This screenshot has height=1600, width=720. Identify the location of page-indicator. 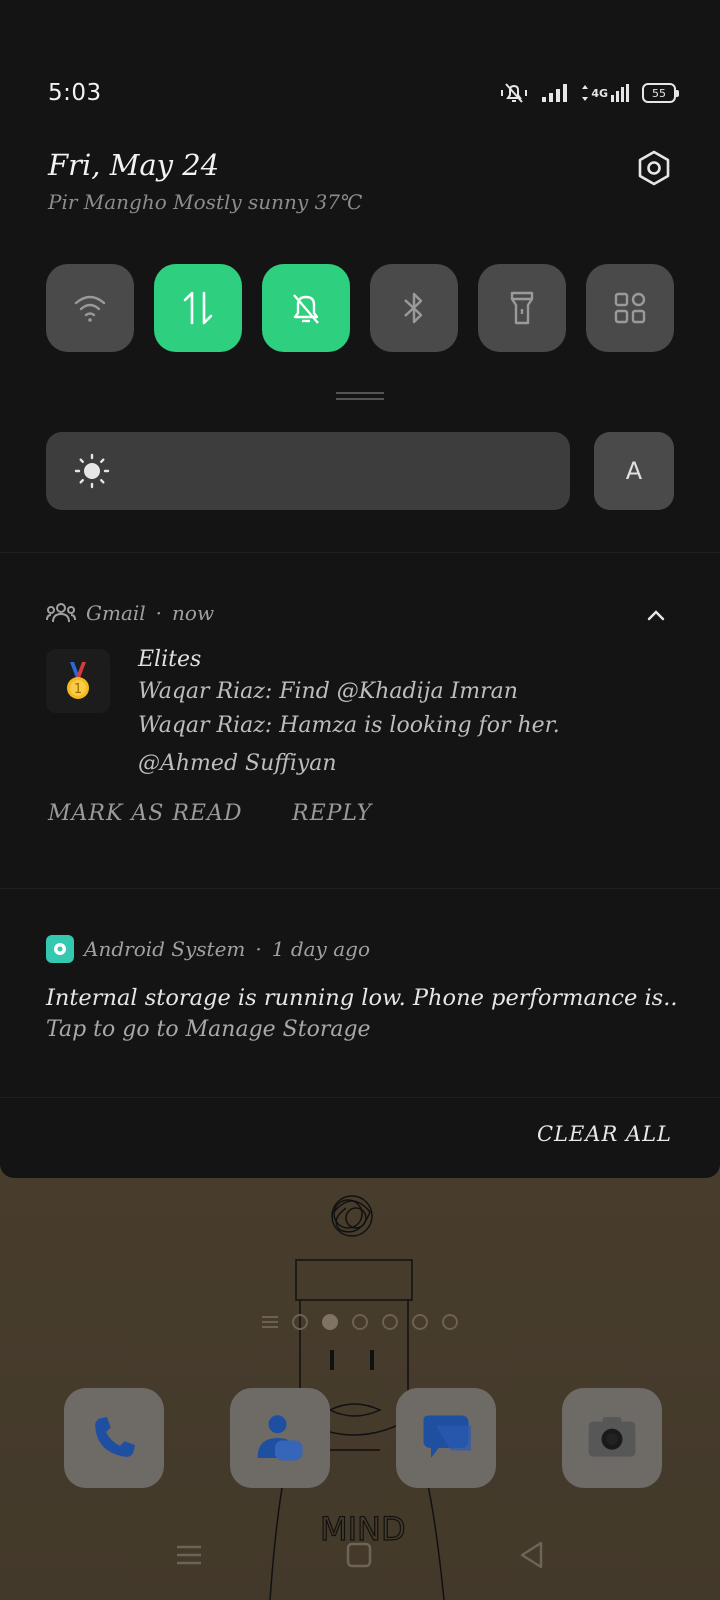
(360, 1322).